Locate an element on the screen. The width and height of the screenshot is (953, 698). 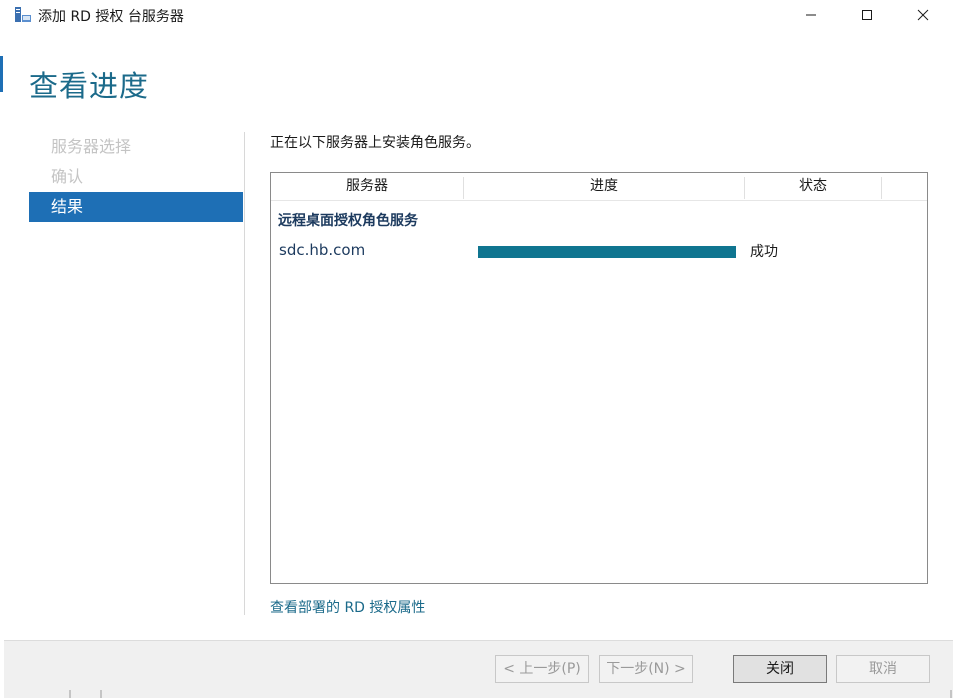
server-name: sdc.hb.com is located at coordinates (322, 250).